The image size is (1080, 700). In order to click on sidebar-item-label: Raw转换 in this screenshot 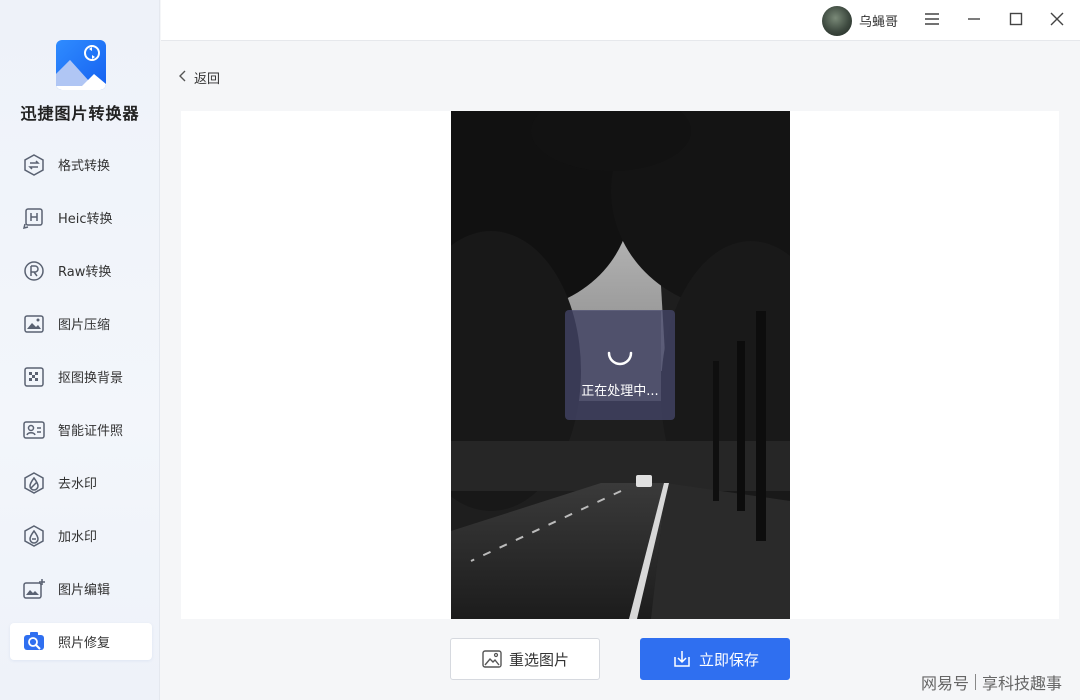, I will do `click(85, 272)`.